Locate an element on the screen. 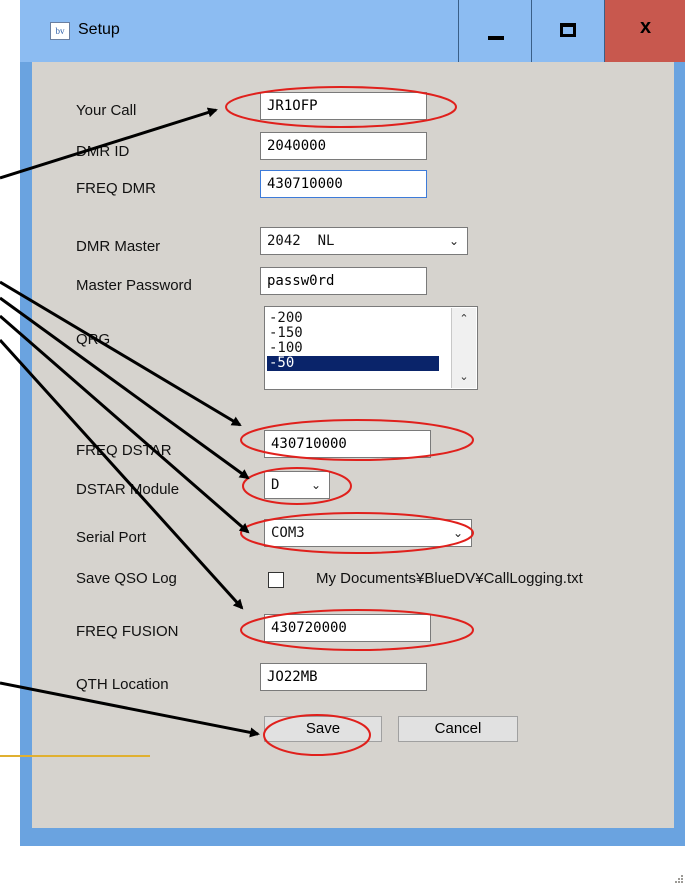 This screenshot has width=685, height=886. qth-location-label: QTH Location is located at coordinates (122, 684).